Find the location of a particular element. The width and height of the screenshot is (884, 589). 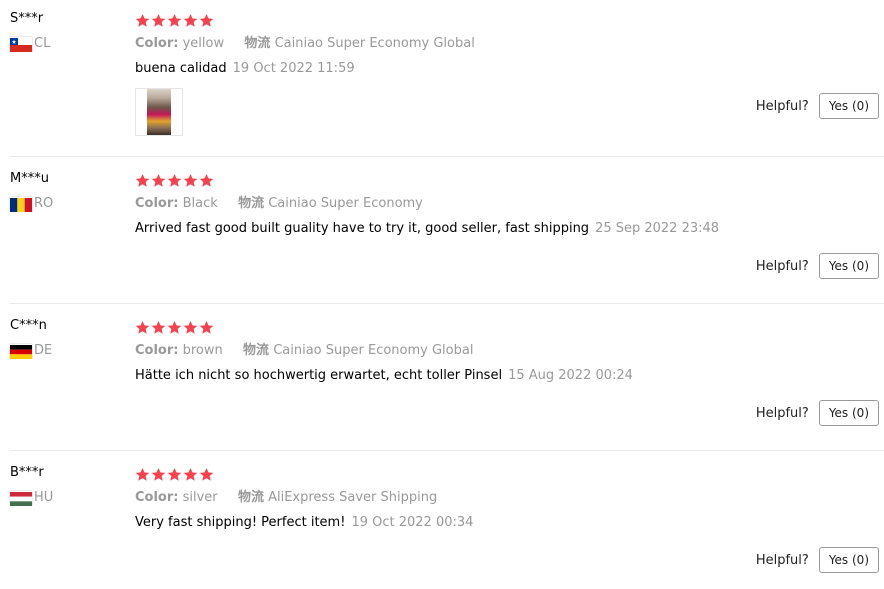

logistics-value: AliExpress Saver Shipping is located at coordinates (353, 497).